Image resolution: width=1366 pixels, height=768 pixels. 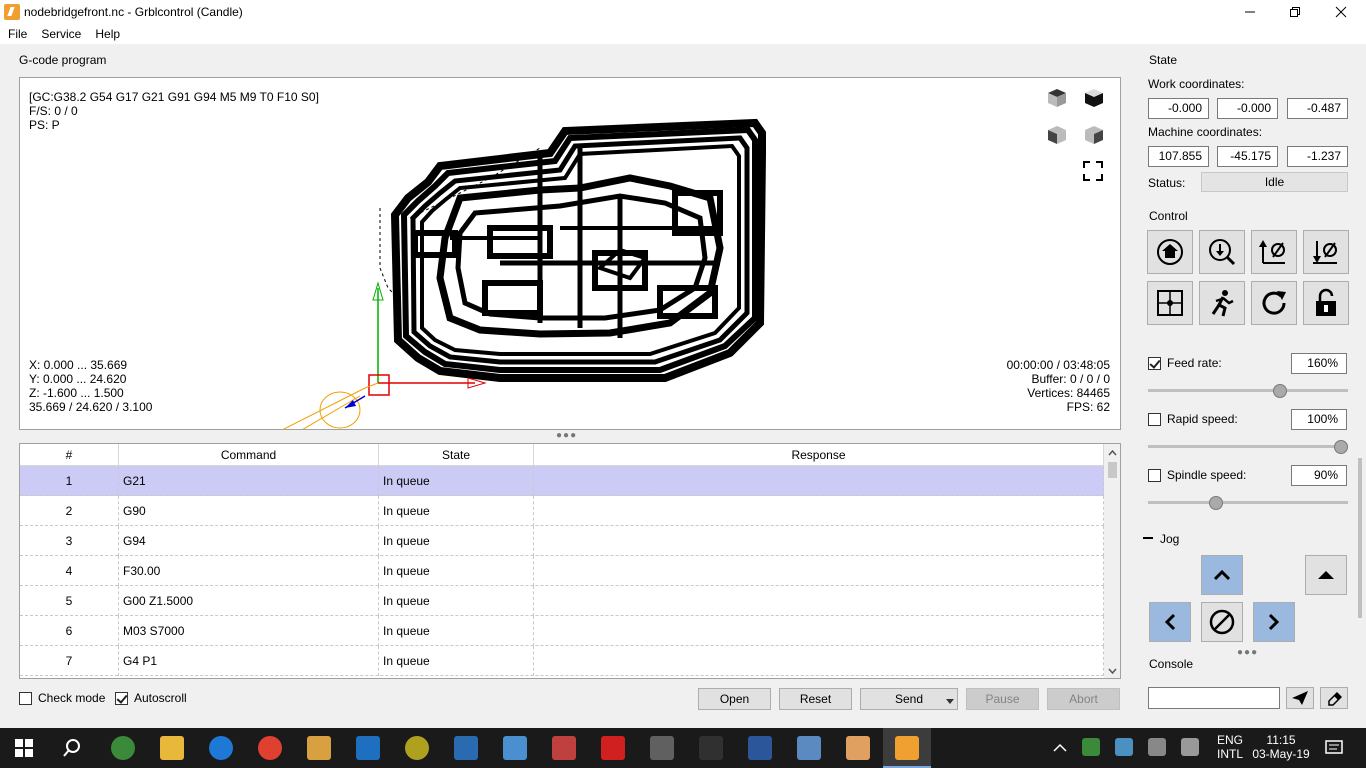 I want to click on diamond-app-icon, so click(x=564, y=748).